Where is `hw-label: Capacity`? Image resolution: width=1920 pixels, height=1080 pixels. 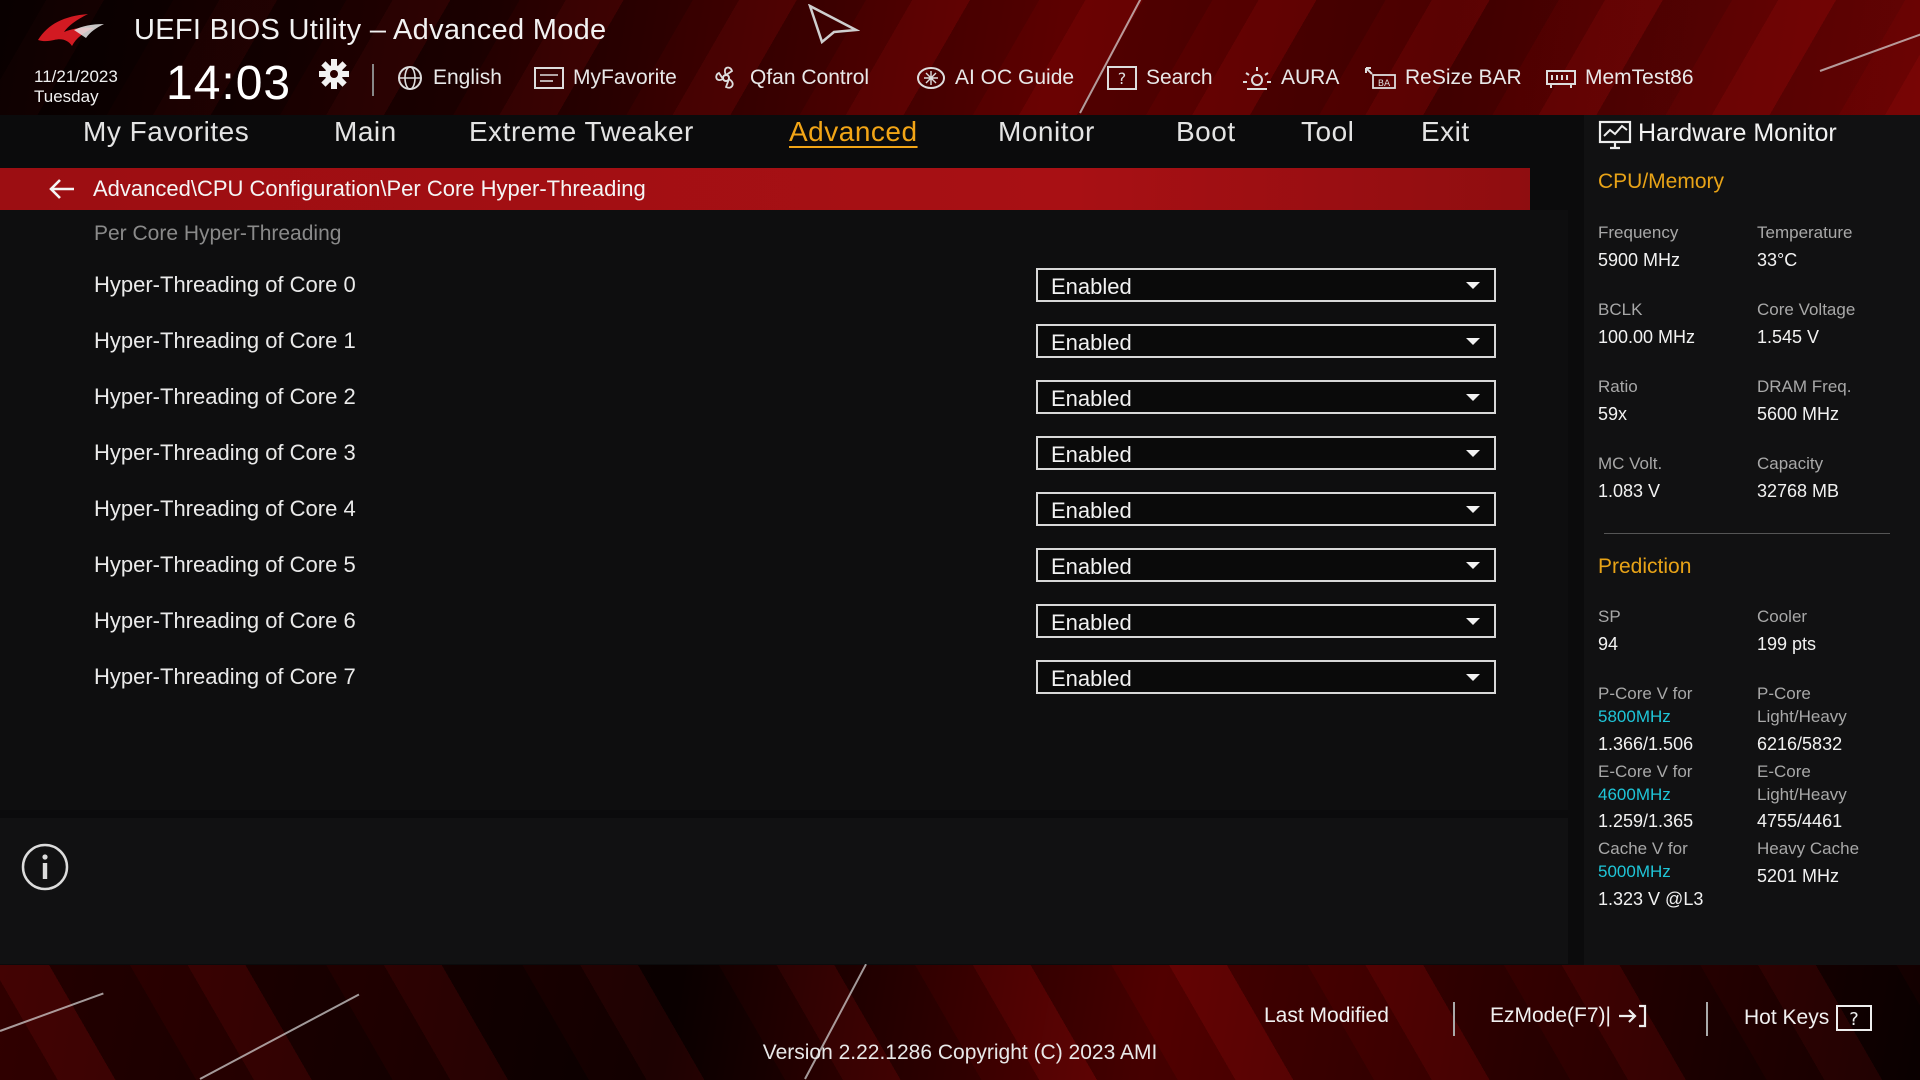 hw-label: Capacity is located at coordinates (1790, 463).